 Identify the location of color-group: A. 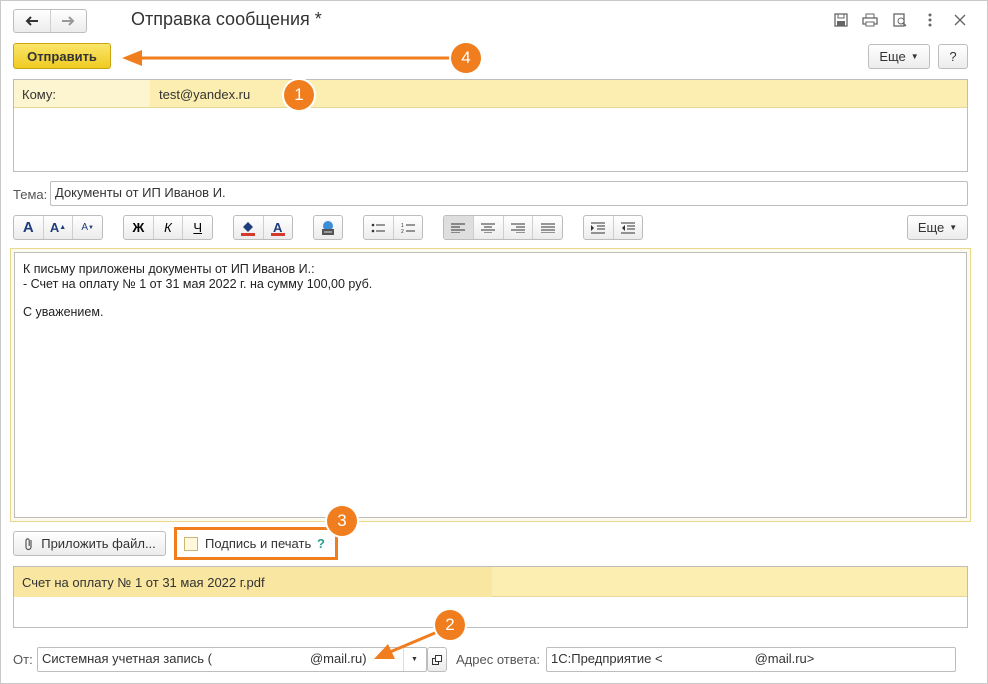
(263, 227).